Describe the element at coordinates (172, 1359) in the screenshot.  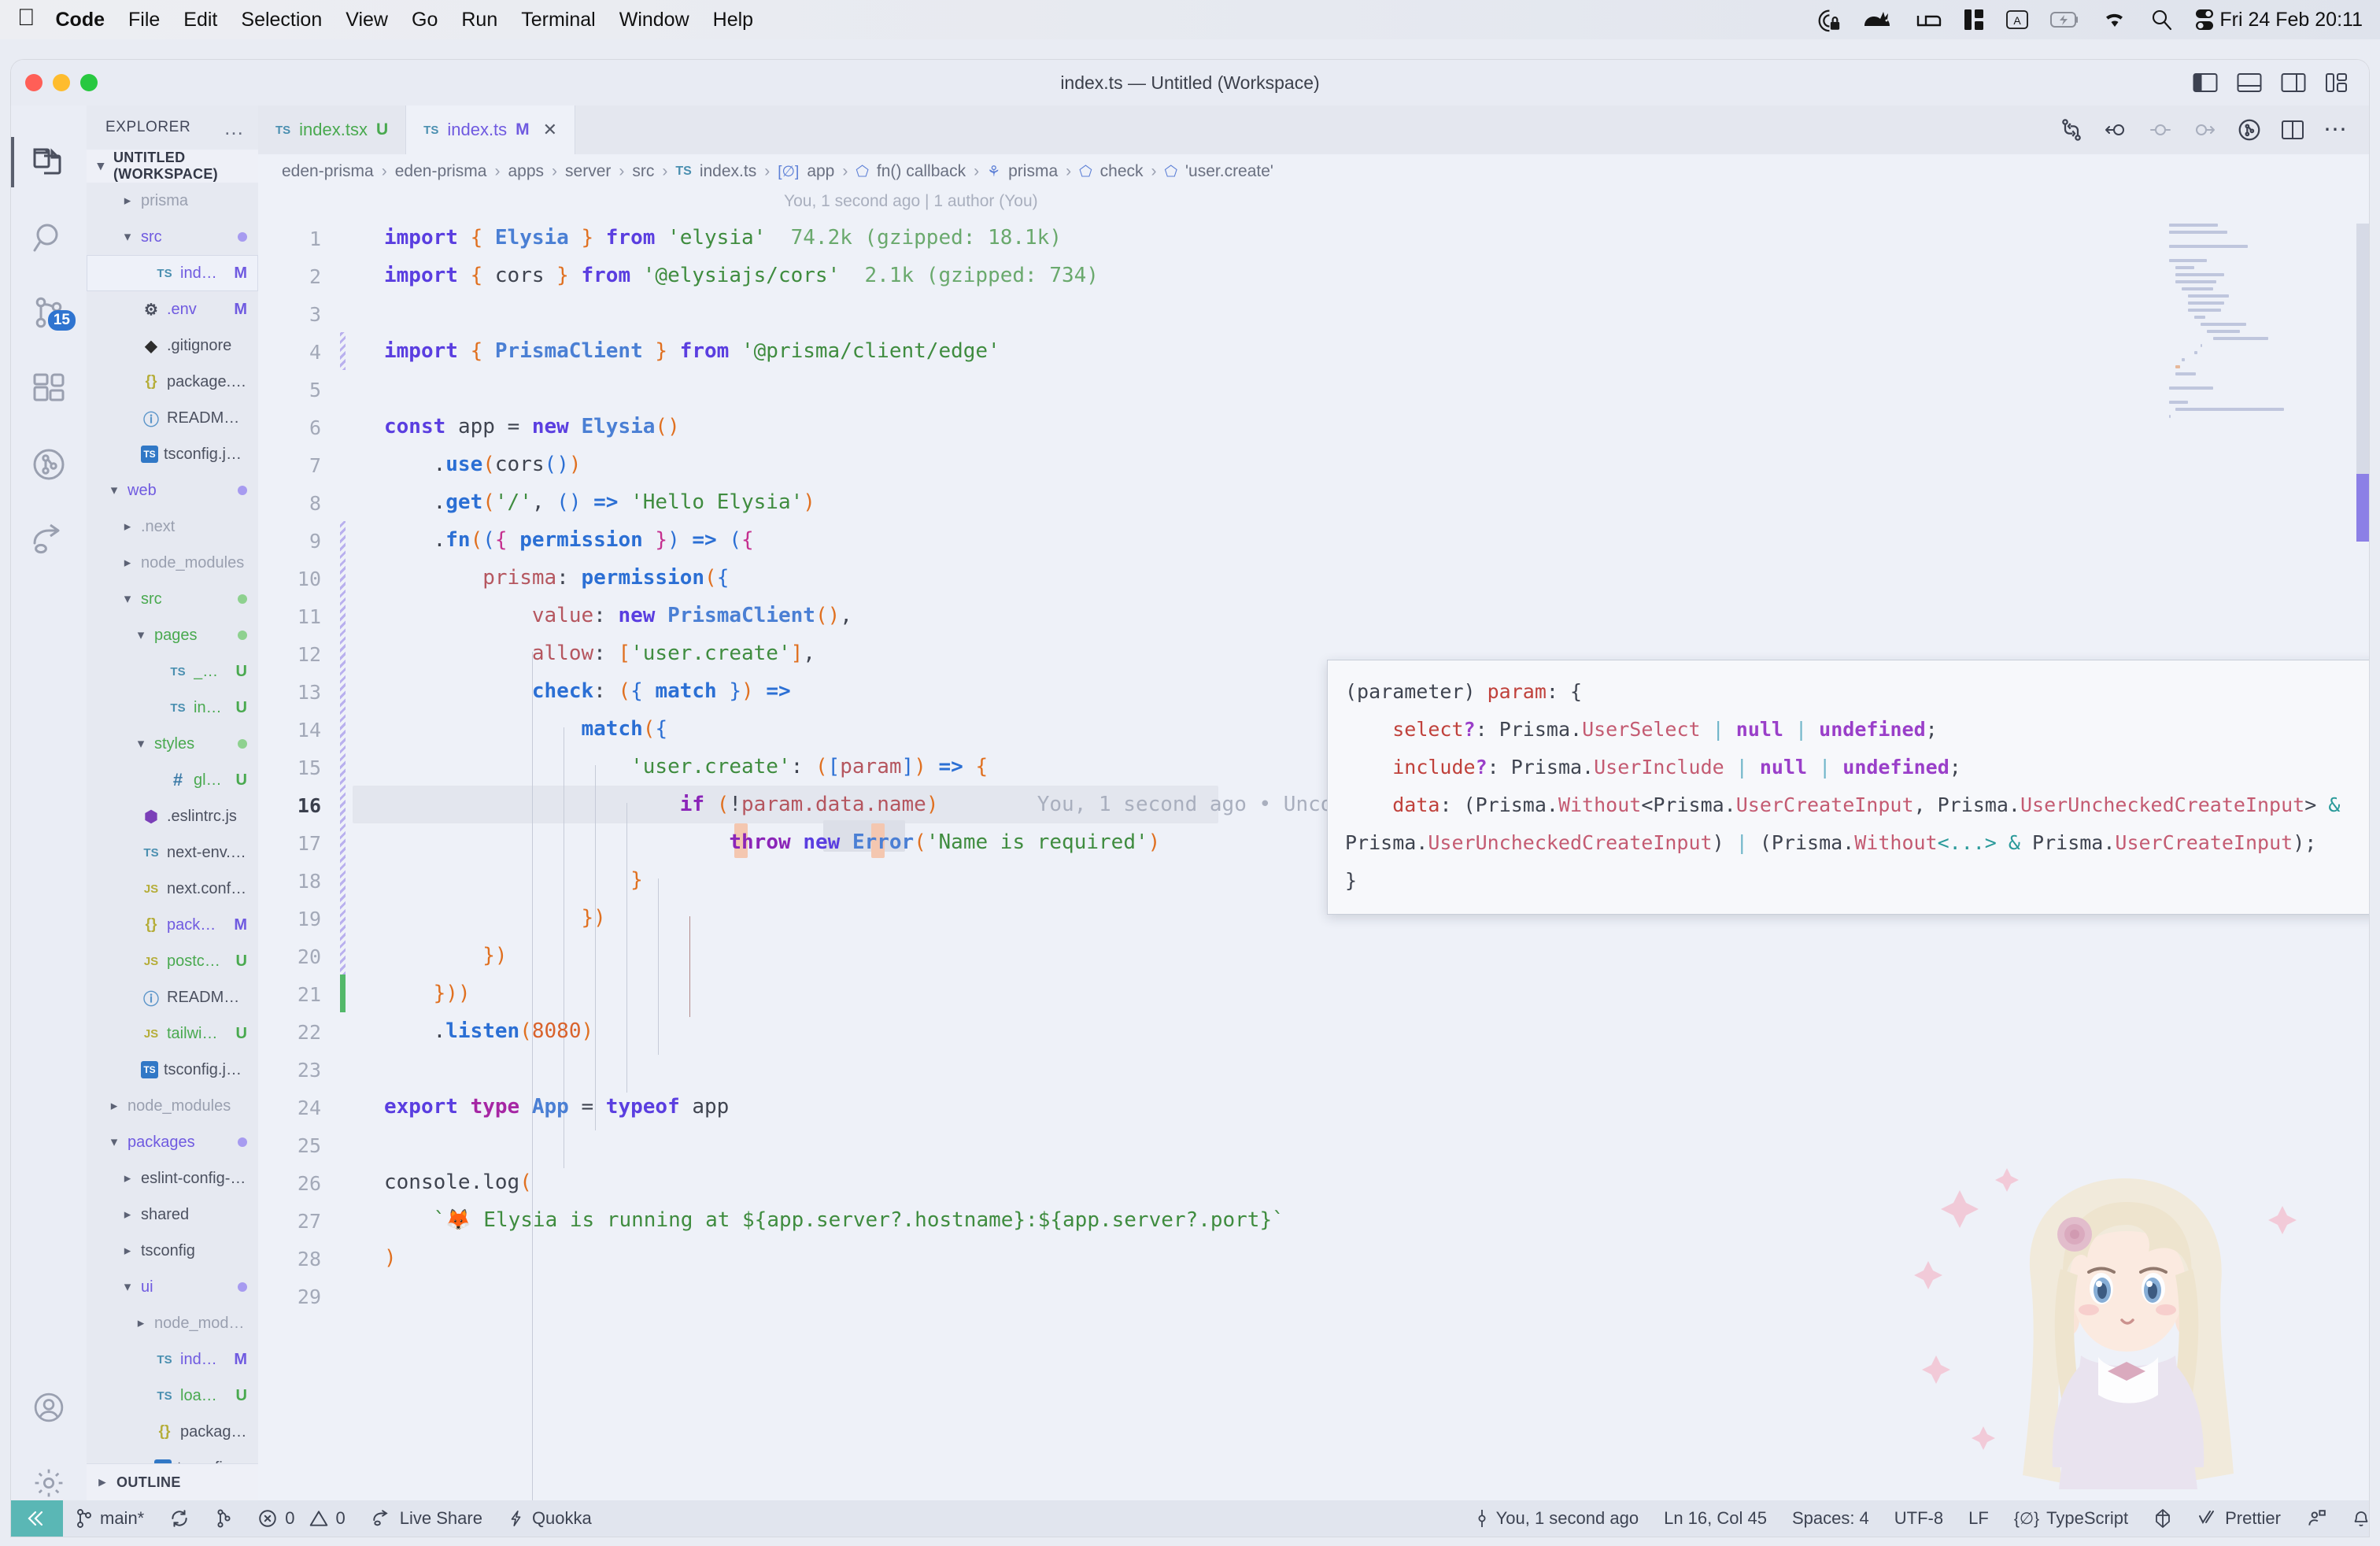
I see `tree-item-index-tsx: TS index.tsx M` at that location.